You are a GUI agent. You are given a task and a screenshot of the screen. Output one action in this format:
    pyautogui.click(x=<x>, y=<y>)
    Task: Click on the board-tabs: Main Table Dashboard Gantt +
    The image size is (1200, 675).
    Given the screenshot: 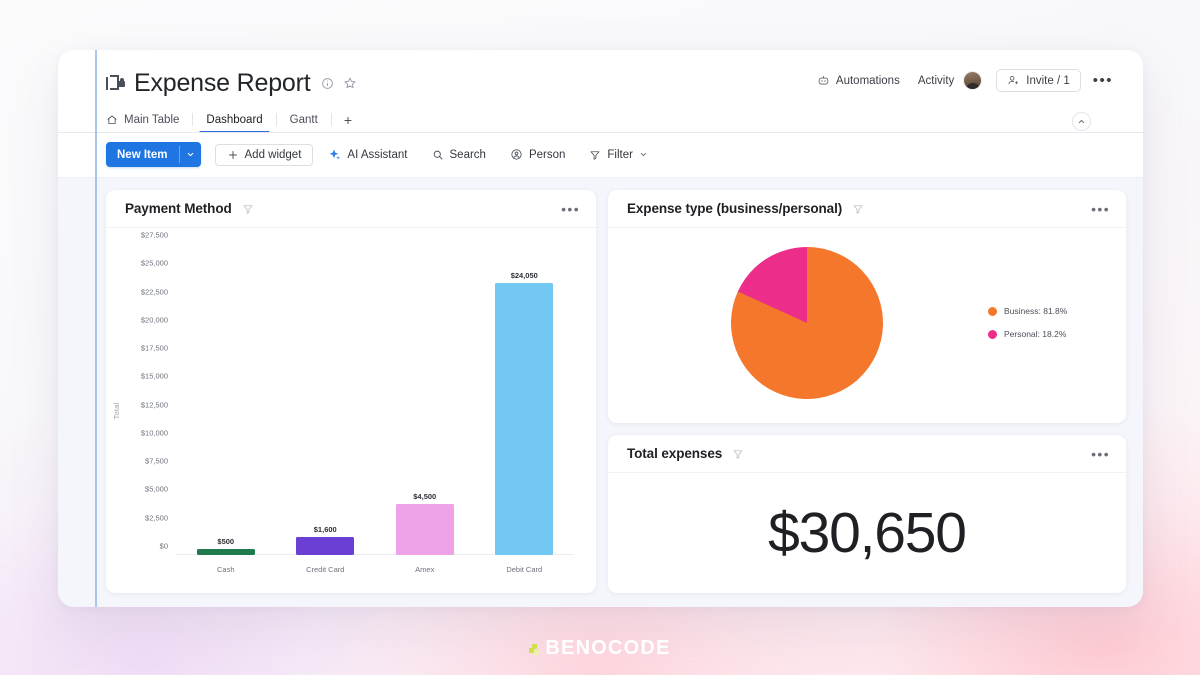 What is the action you would take?
    pyautogui.click(x=600, y=119)
    